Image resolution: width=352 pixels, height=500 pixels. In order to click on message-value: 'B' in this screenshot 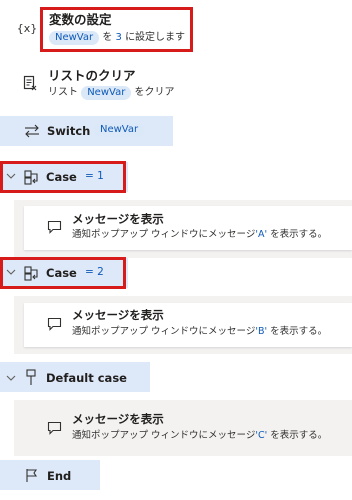, I will do `click(261, 331)`.